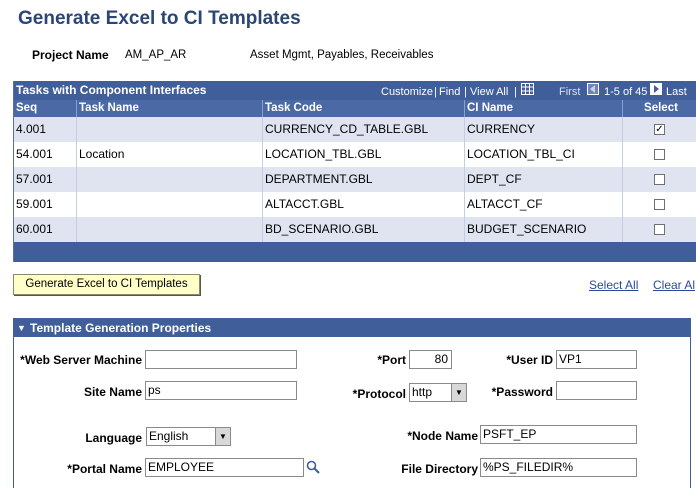 The width and height of the screenshot is (696, 488). Describe the element at coordinates (364, 229) in the screenshot. I see `cell-task-code: BD_SCENARIO.GBL` at that location.